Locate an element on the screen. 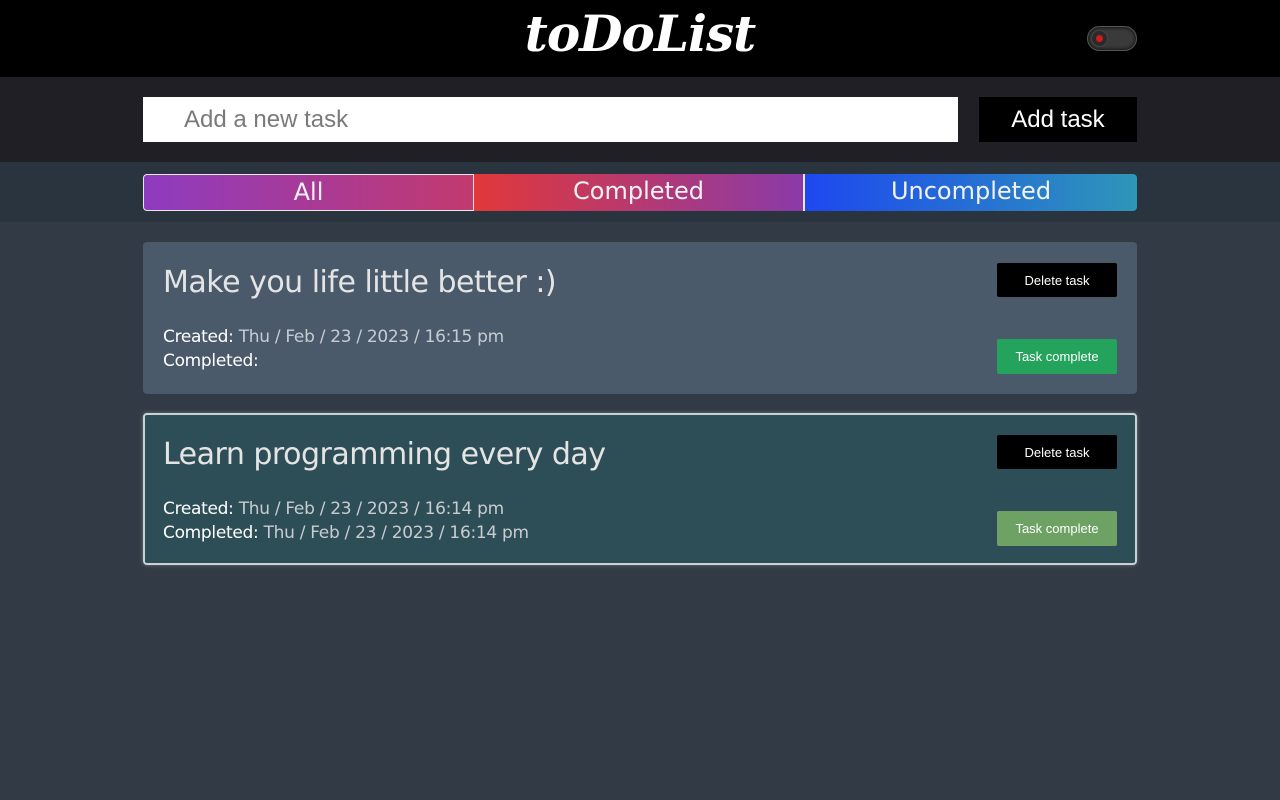 The width and height of the screenshot is (1280, 800). created-value: Thu / Feb / 23 / 2023 / 16:14 pm is located at coordinates (371, 509).